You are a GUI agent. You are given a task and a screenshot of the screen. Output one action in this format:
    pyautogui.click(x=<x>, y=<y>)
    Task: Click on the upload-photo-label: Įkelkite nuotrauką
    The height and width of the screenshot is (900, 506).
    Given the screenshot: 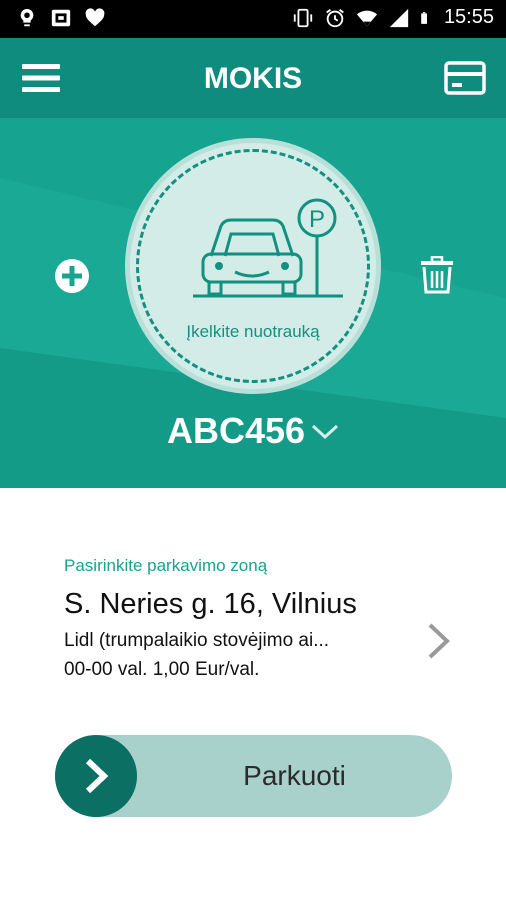 What is the action you would take?
    pyautogui.click(x=253, y=331)
    